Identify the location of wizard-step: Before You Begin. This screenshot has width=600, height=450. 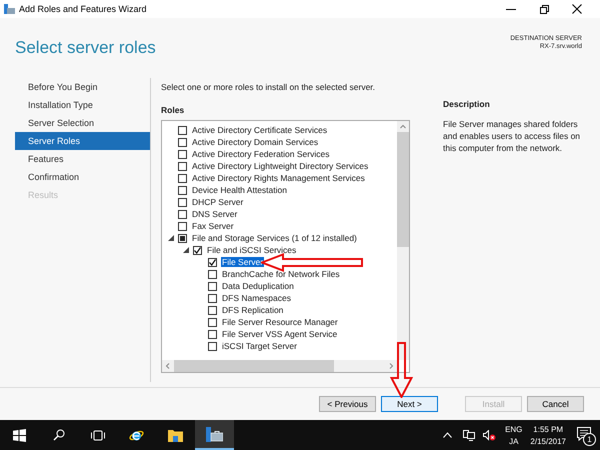
(82, 87).